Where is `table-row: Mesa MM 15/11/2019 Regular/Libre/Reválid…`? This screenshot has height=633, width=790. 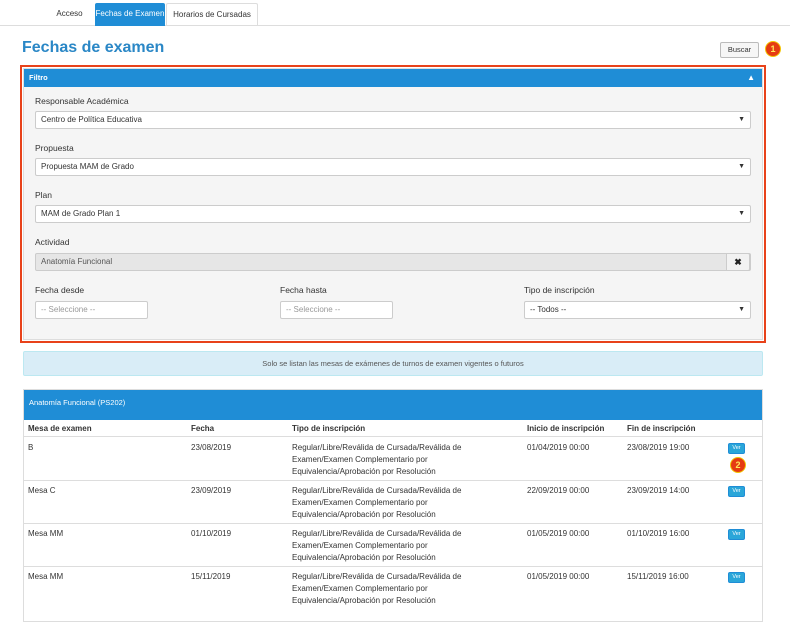
table-row: Mesa MM 15/11/2019 Regular/Libre/Reválid… is located at coordinates (393, 587).